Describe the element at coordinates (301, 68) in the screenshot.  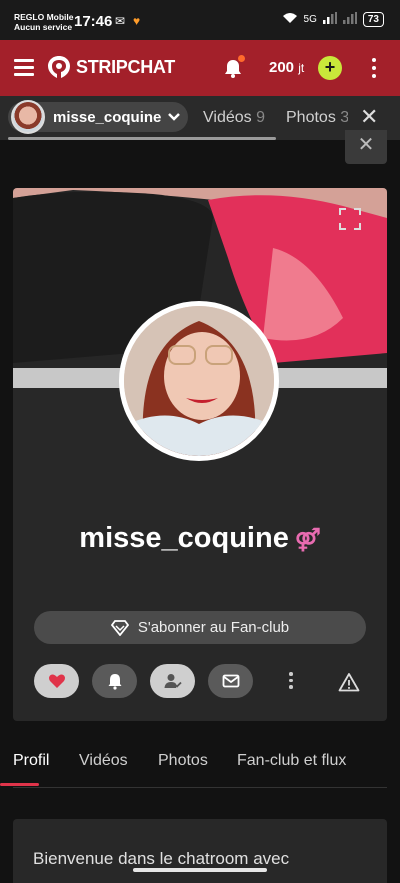
I see `token-unit: jt` at that location.